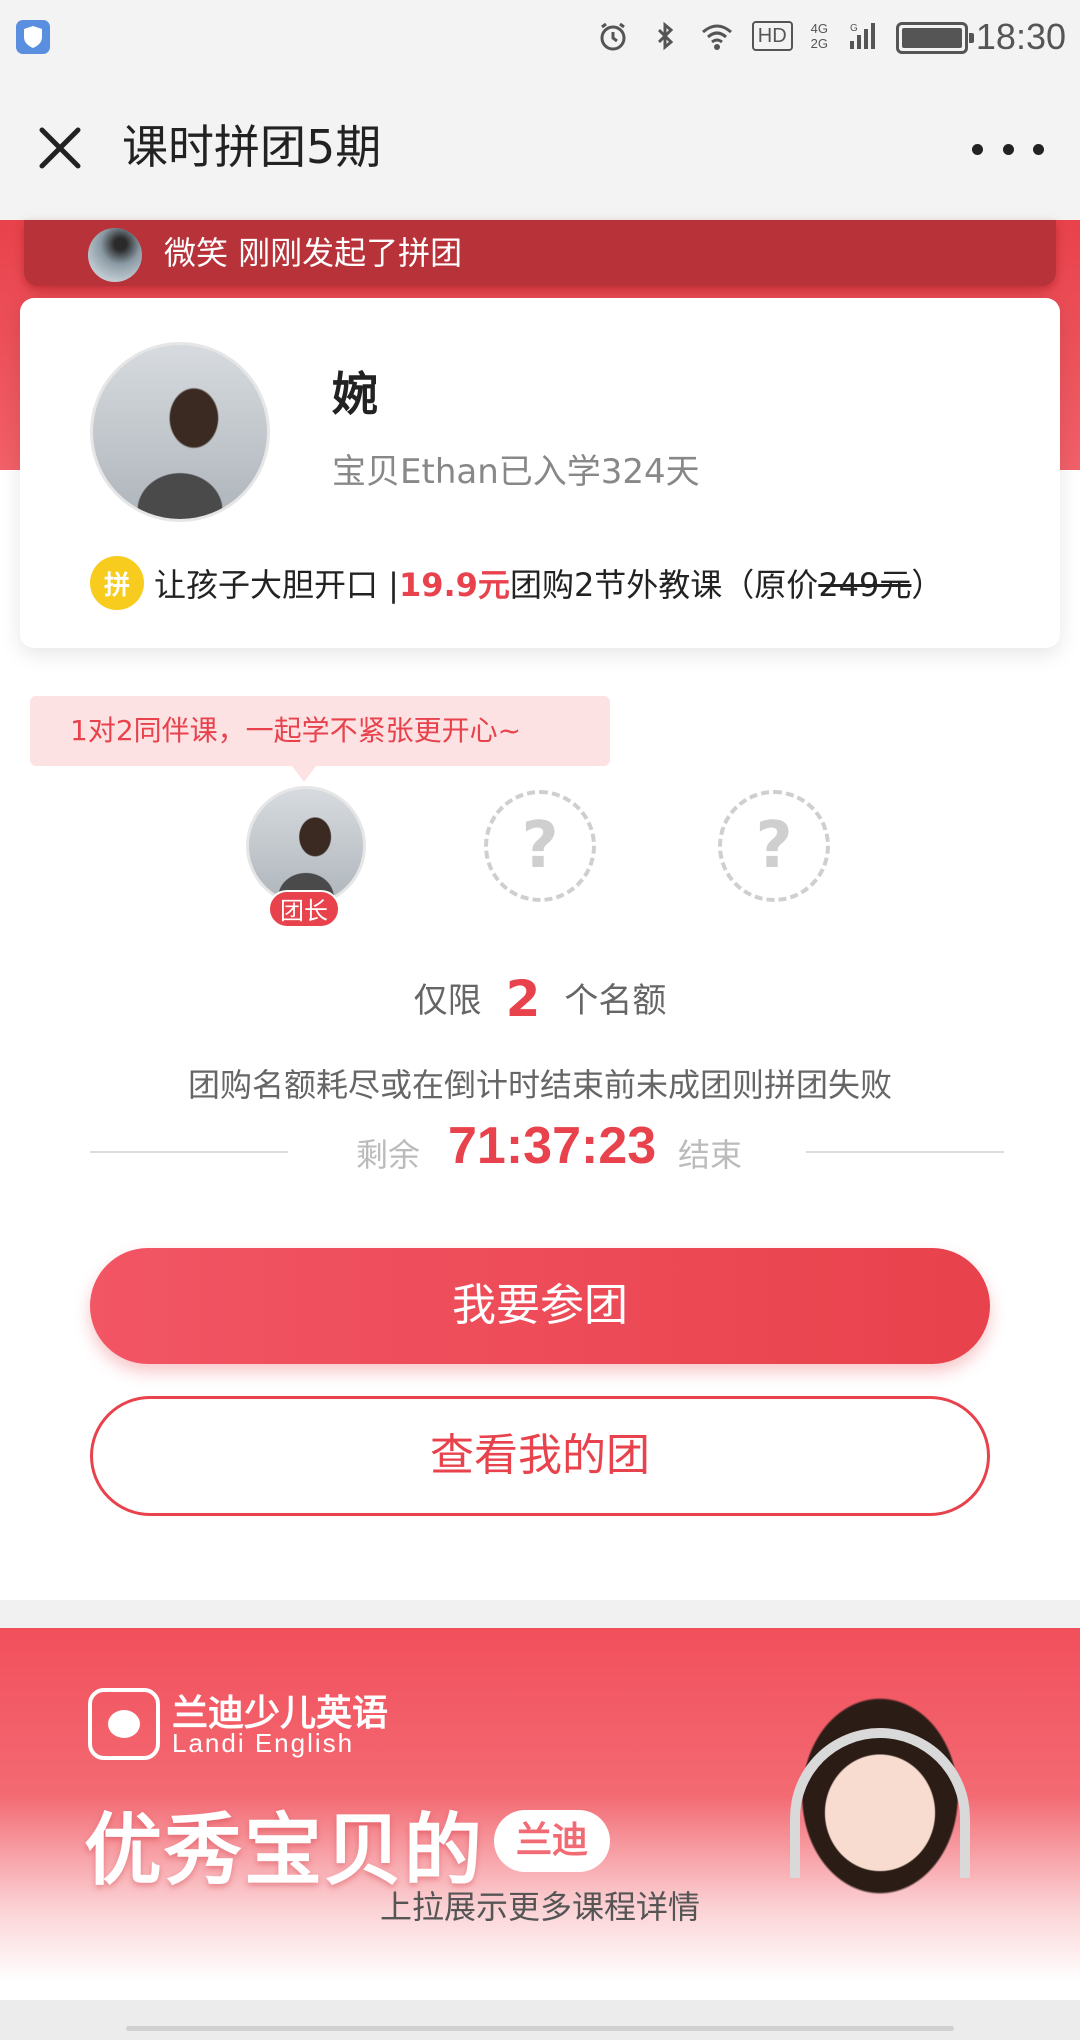  I want to click on shield-icon, so click(33, 37).